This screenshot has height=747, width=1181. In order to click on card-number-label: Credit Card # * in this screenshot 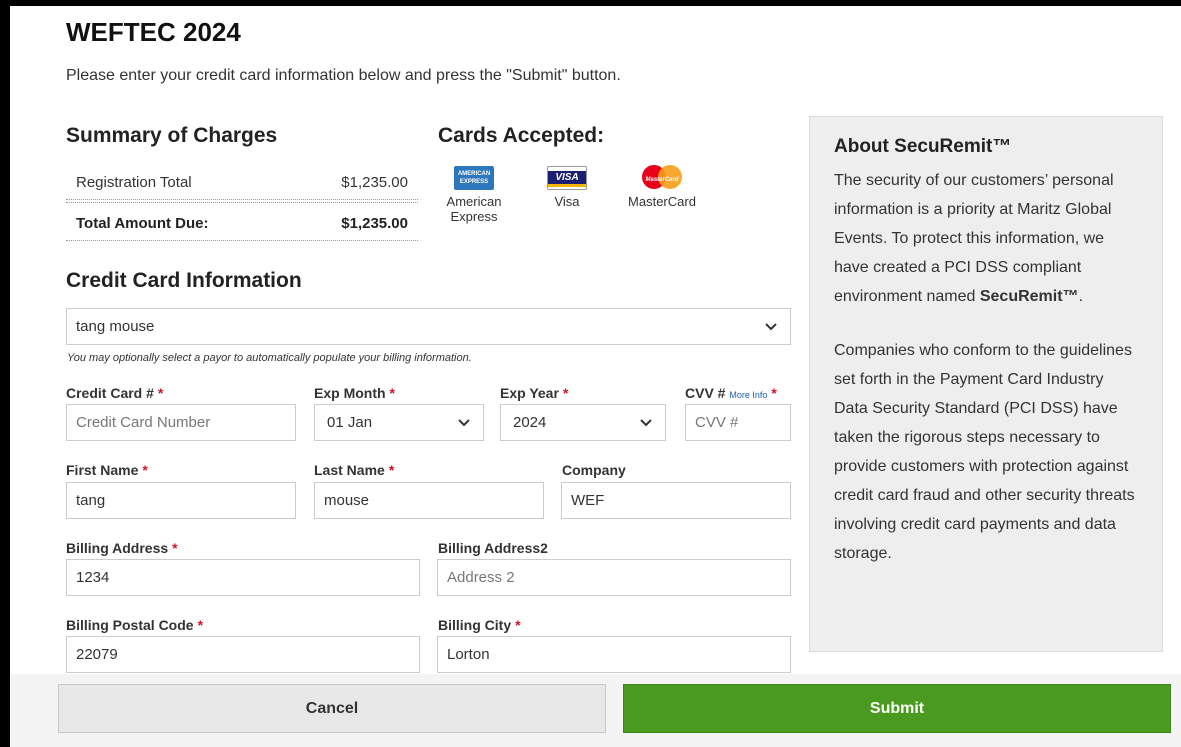, I will do `click(115, 393)`.